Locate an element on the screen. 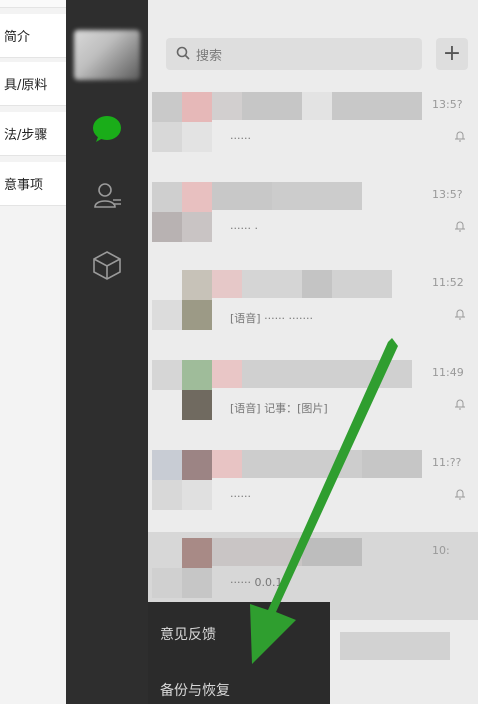 The width and height of the screenshot is (478, 704). chat-last-message: ······ 0.0.10 is located at coordinates (260, 582).